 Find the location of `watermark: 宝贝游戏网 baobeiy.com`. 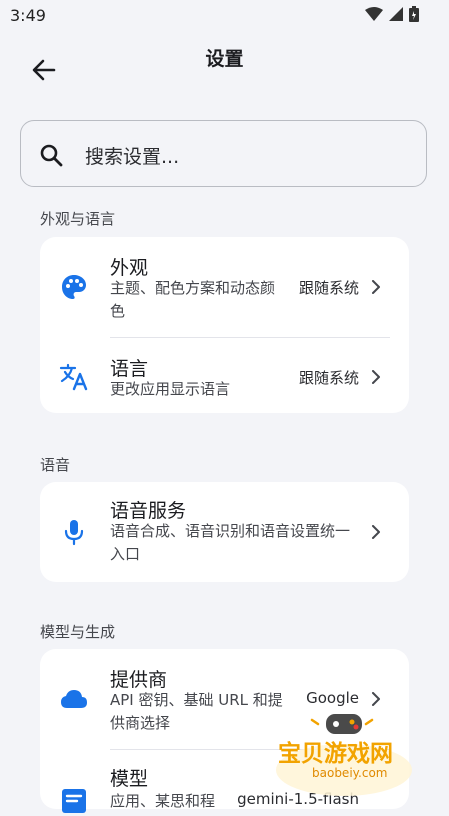

watermark: 宝贝游戏网 baobeiy.com is located at coordinates (348, 754).